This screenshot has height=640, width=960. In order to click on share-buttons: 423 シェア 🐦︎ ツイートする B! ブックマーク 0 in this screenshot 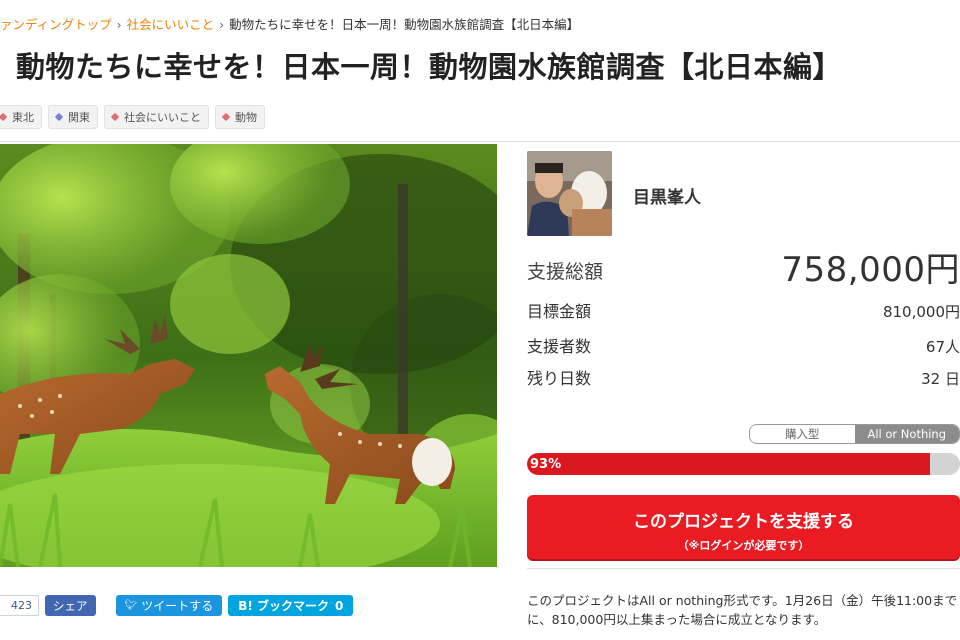, I will do `click(177, 605)`.